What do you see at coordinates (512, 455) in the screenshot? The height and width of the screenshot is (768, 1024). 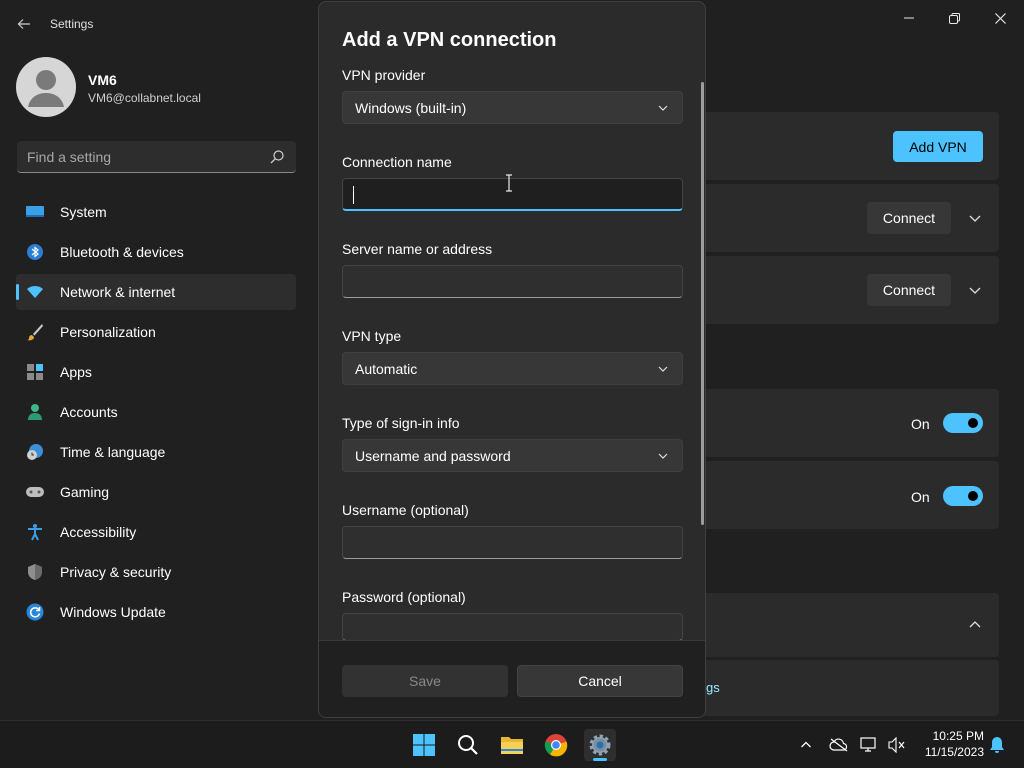 I see `sign-in-type-dropdown: Username and password` at bounding box center [512, 455].